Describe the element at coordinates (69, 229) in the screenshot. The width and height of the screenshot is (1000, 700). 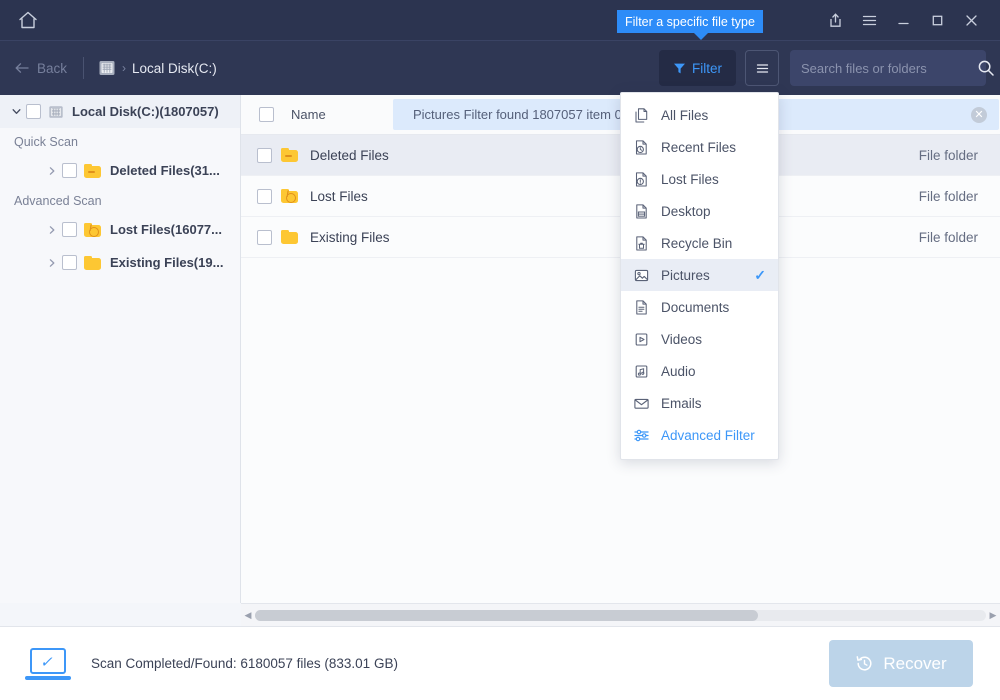
I see `sidebar-checkbox-lost-files` at that location.